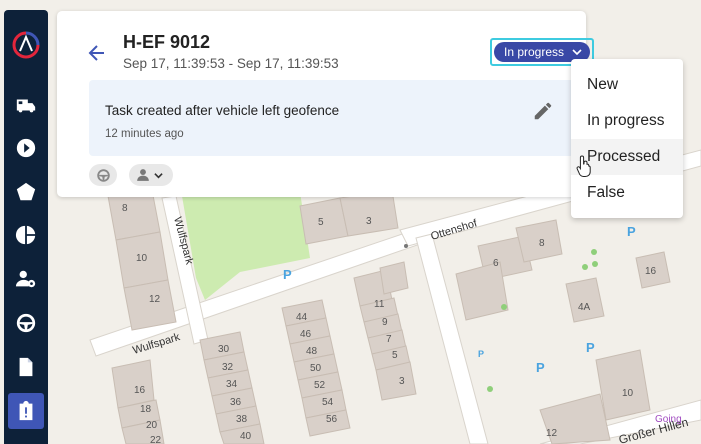 The height and width of the screenshot is (444, 701). I want to click on pie-chart-icon, so click(25, 235).